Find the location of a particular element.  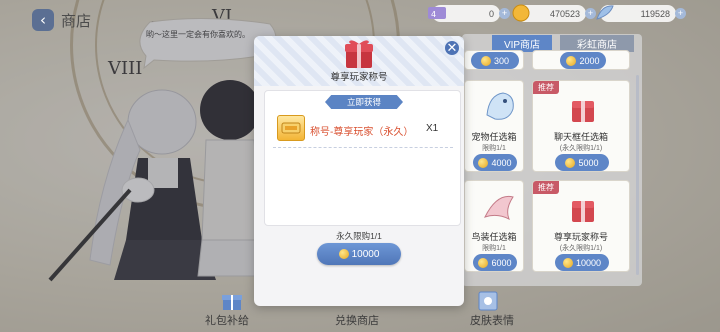

price-value: 300 is located at coordinates (501, 60).